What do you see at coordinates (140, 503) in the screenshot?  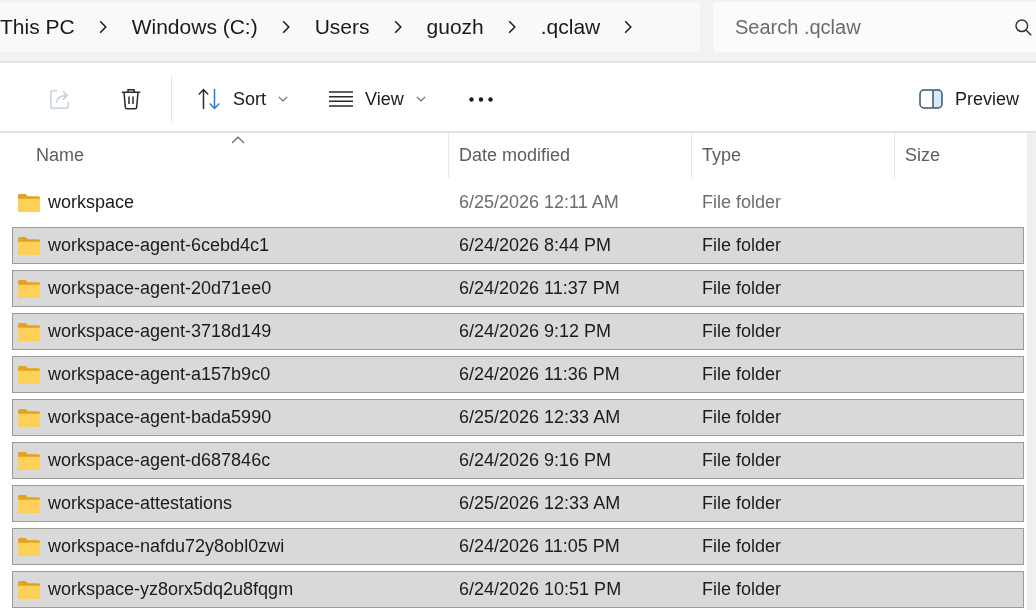 I see `file-name: workspace-attestations` at bounding box center [140, 503].